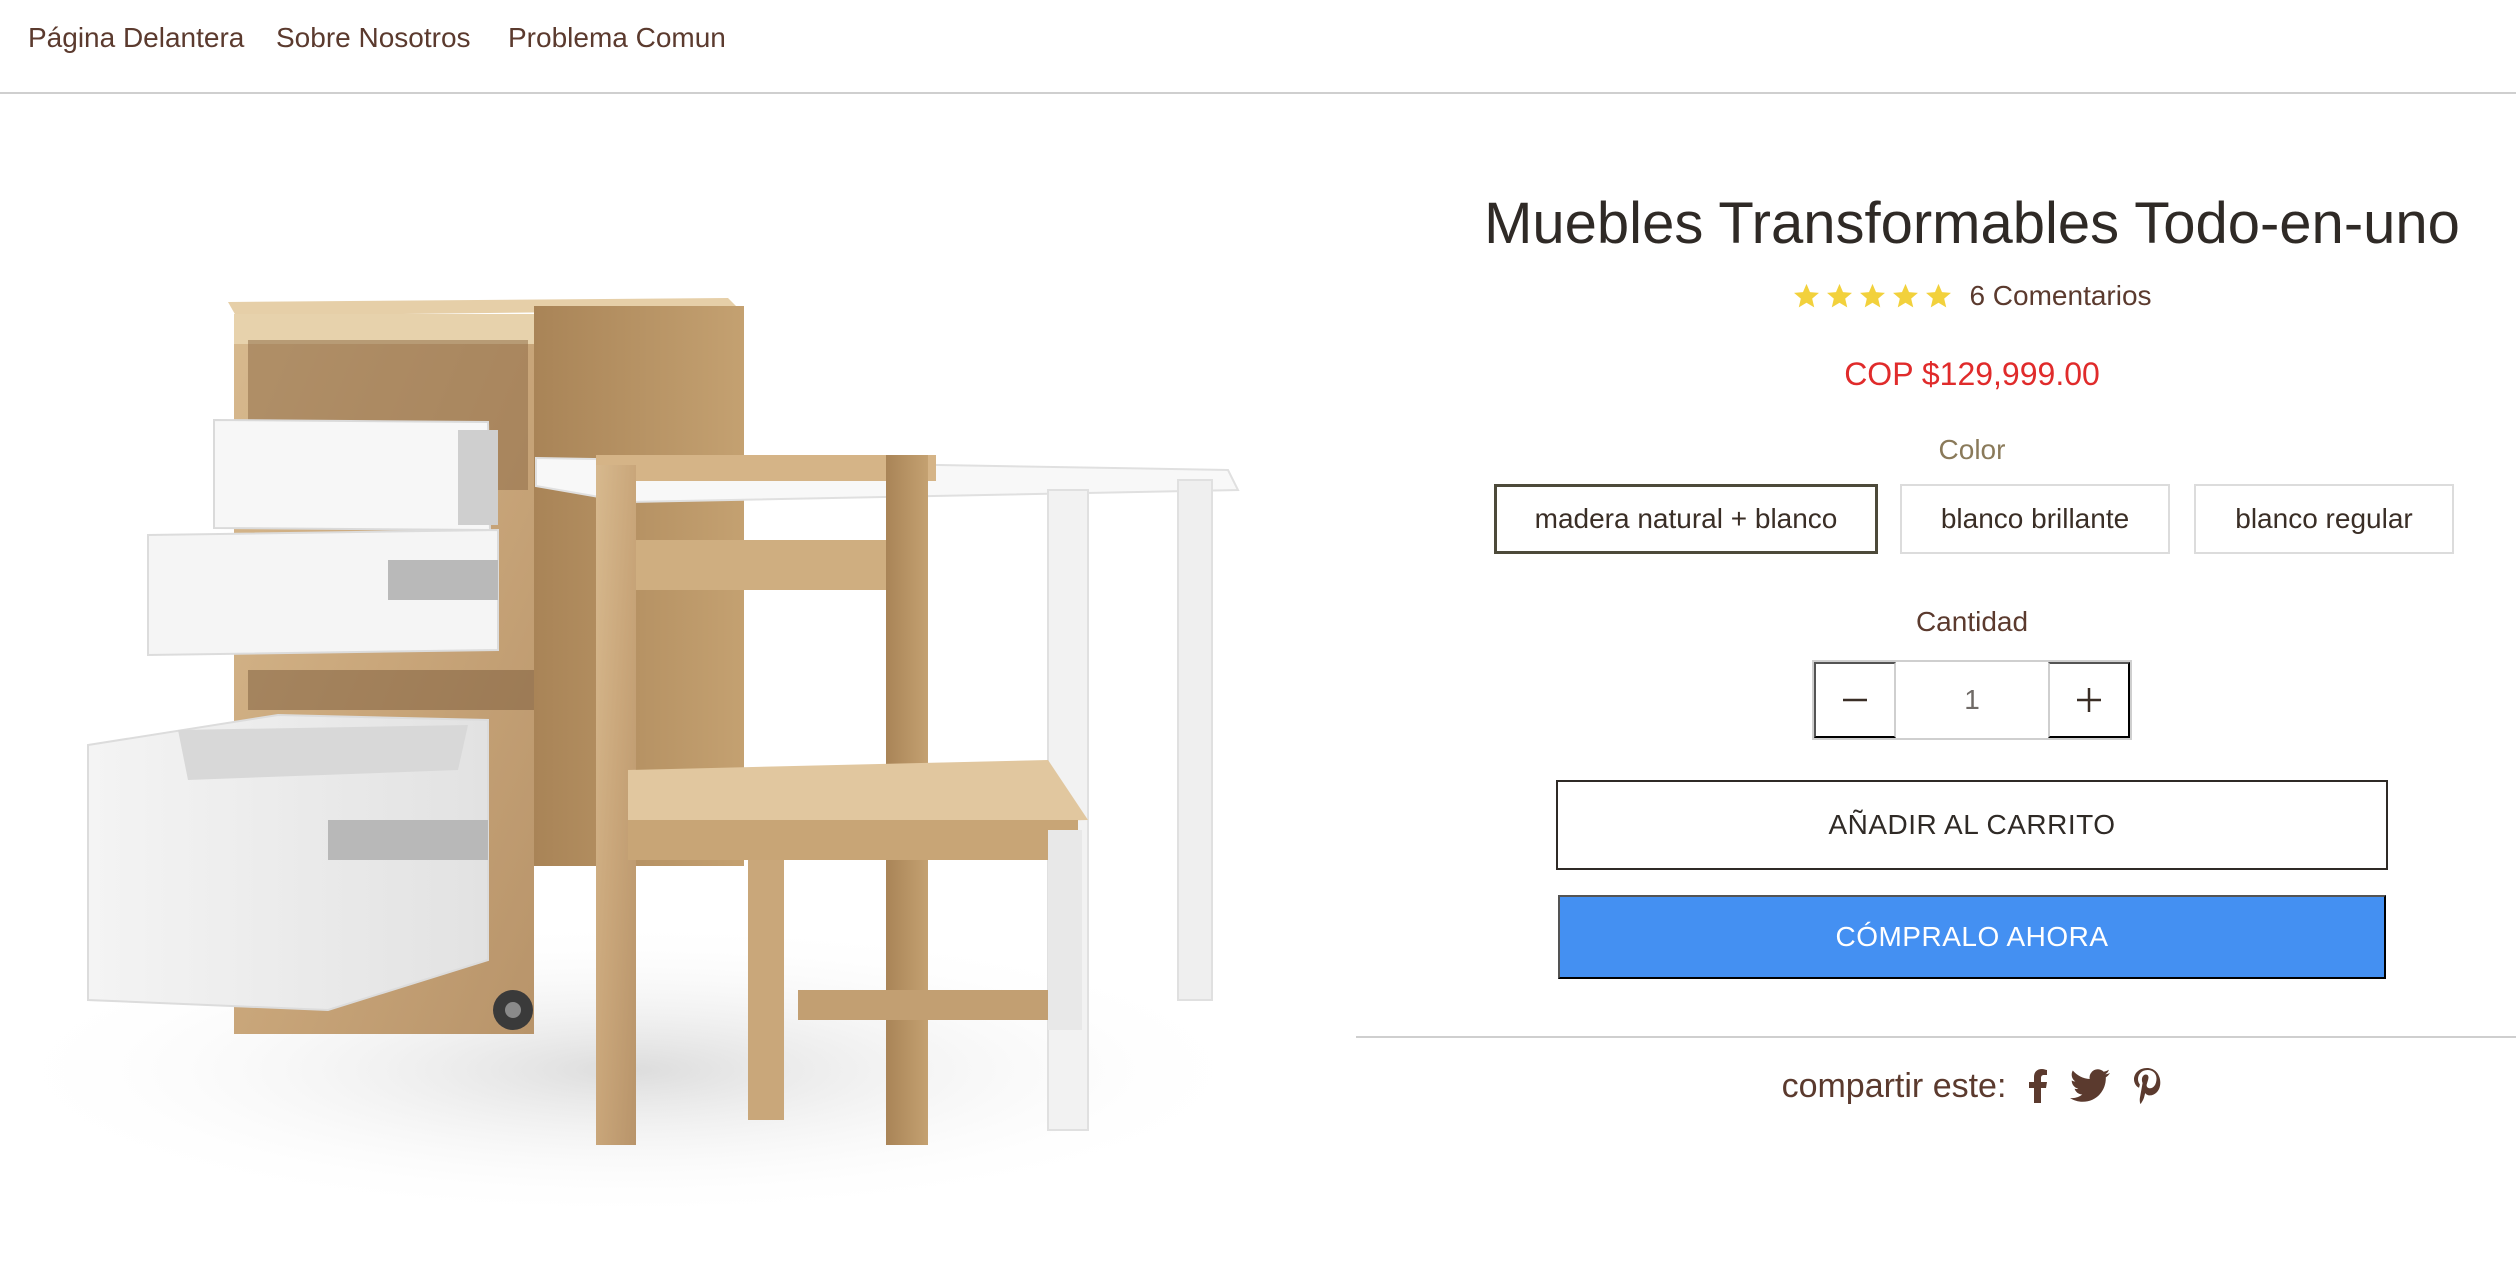 The height and width of the screenshot is (1286, 2516). What do you see at coordinates (1972, 621) in the screenshot?
I see `quantity-label: Cantidad` at bounding box center [1972, 621].